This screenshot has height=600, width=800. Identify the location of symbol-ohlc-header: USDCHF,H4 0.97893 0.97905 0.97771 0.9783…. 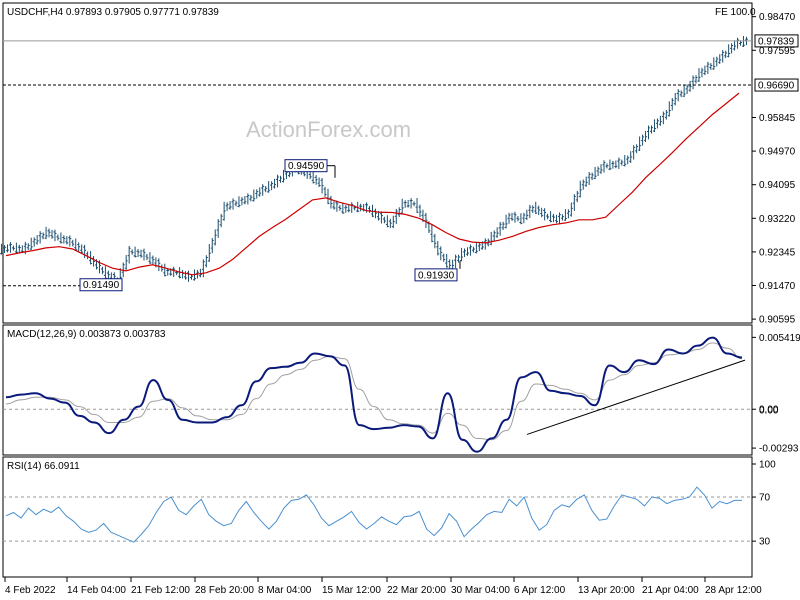
(113, 12).